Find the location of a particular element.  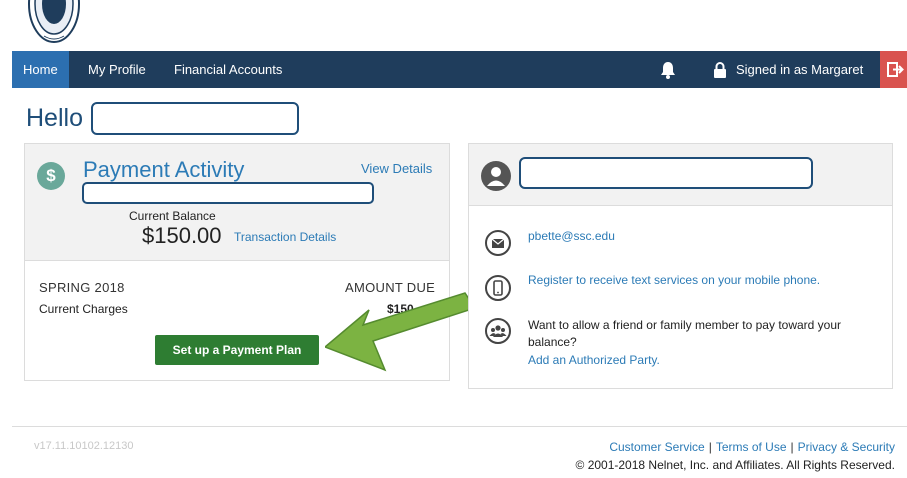

current-charges-label: Current Charges is located at coordinates (83, 309).